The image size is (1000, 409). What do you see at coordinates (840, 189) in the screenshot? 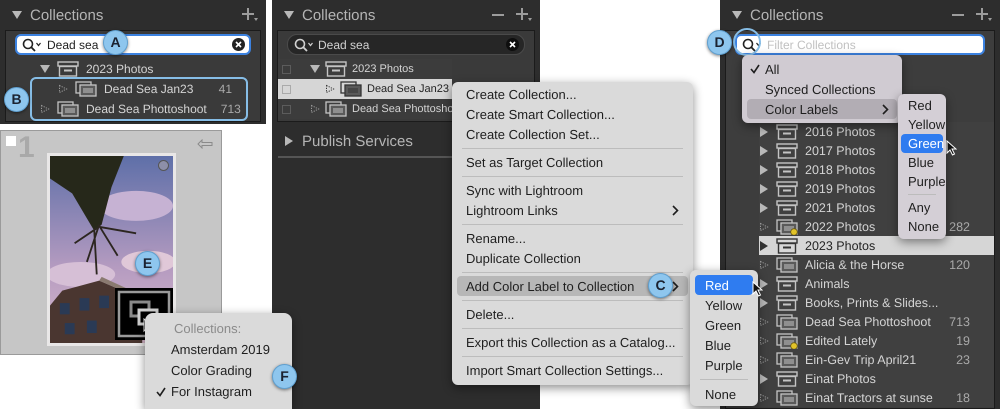
I see `collection-name: 2019 Photos` at bounding box center [840, 189].